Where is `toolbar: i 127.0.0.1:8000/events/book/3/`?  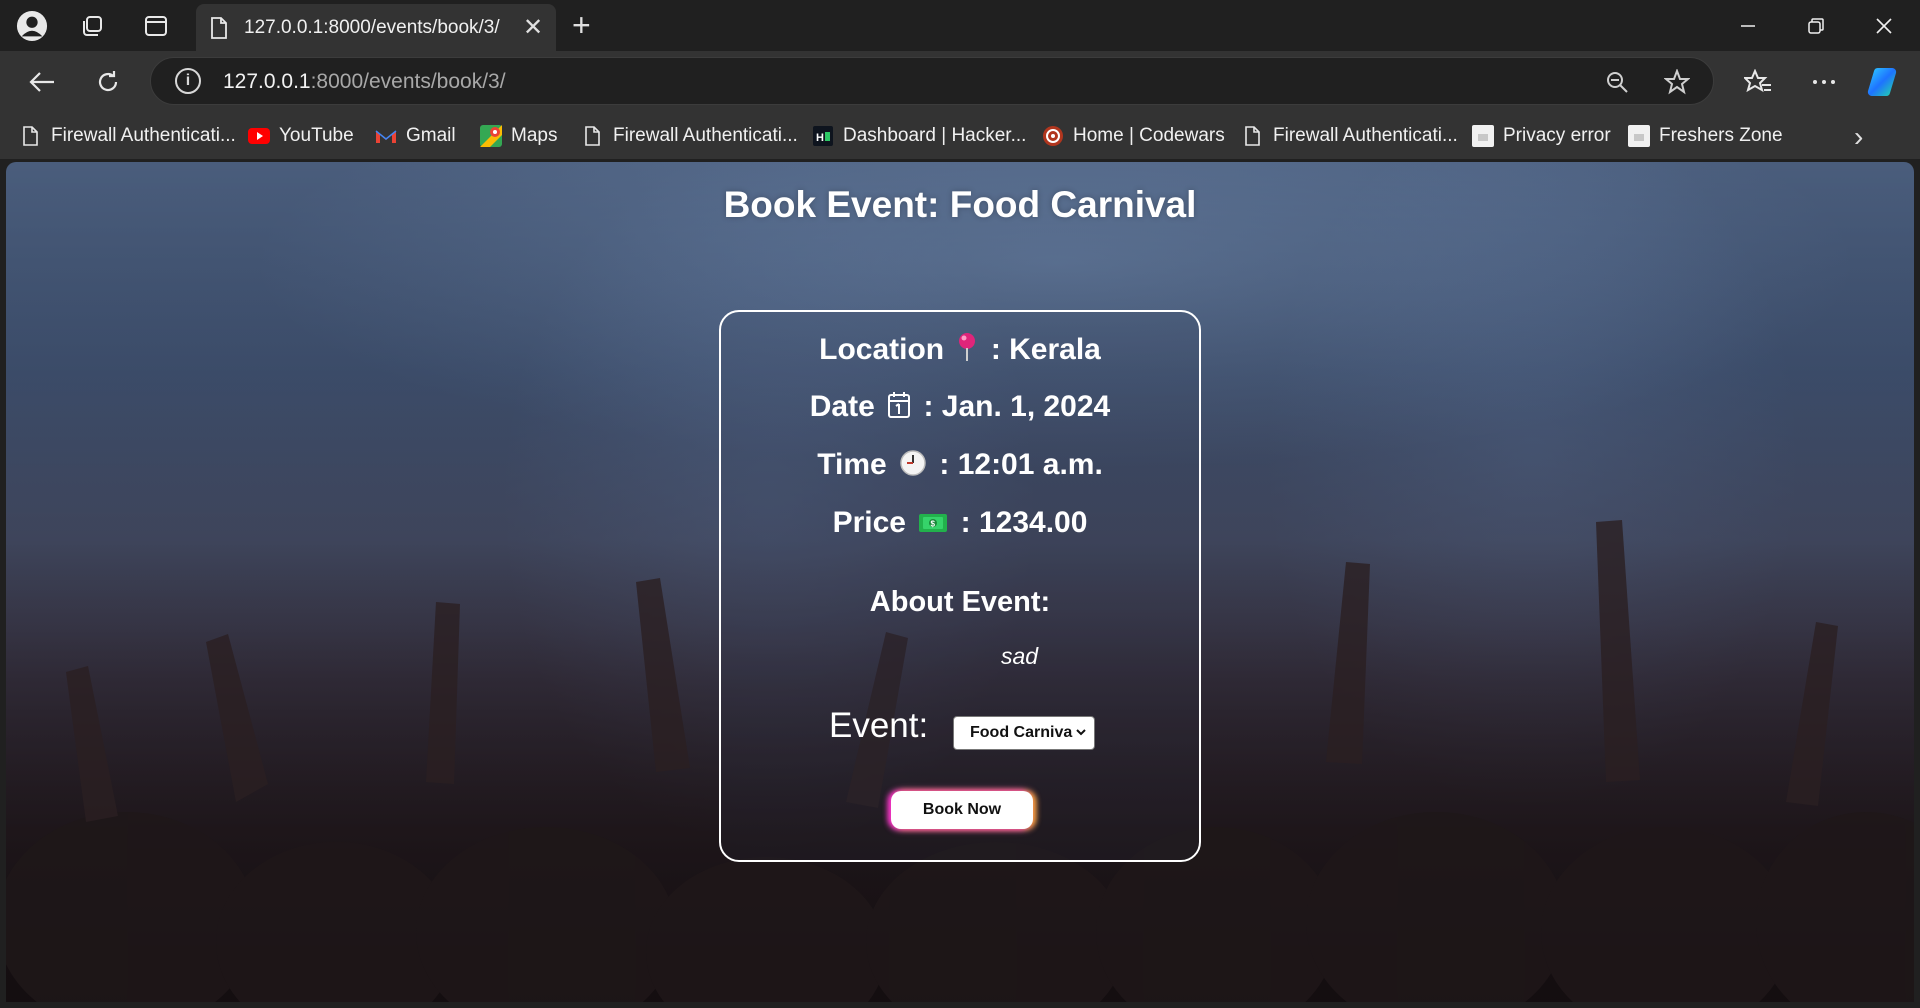 toolbar: i 127.0.0.1:8000/events/book/3/ is located at coordinates (960, 82).